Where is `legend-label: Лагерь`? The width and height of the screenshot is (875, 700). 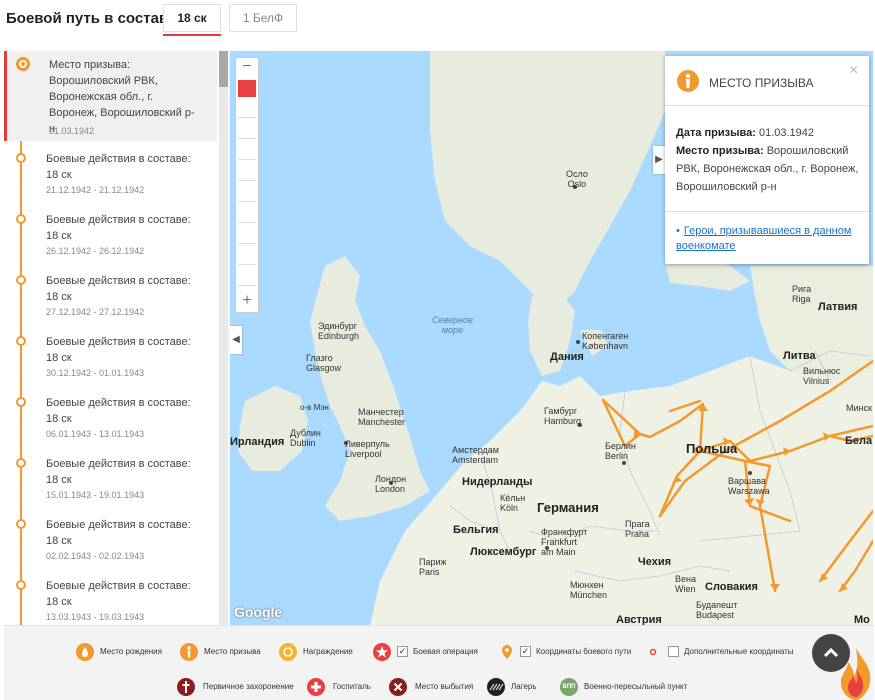 legend-label: Лагерь is located at coordinates (524, 686).